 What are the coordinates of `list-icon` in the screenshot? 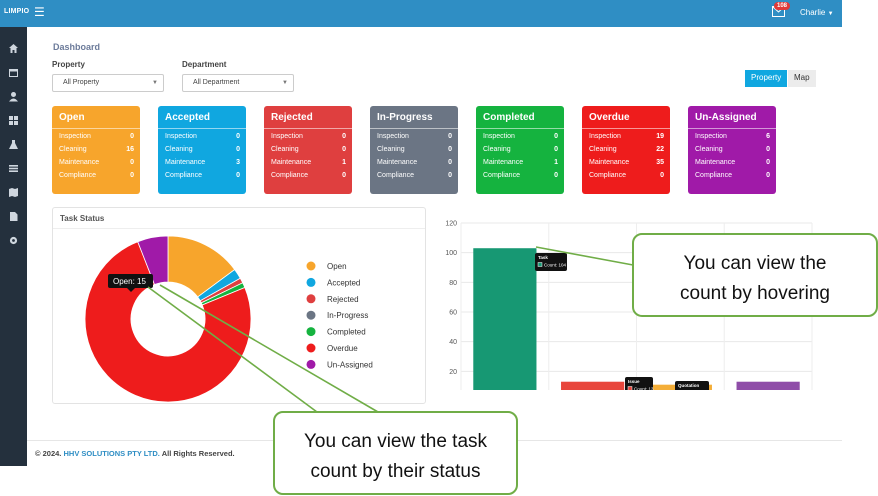 It's located at (13, 168).